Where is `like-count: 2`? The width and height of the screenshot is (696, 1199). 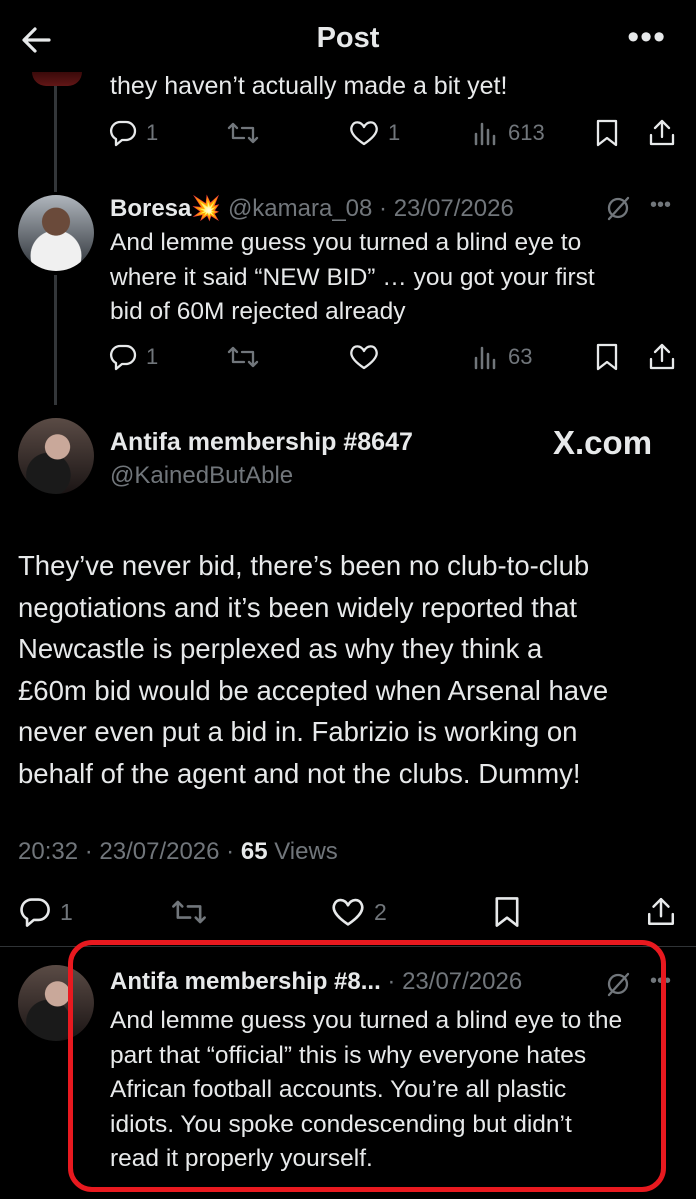
like-count: 2 is located at coordinates (380, 911).